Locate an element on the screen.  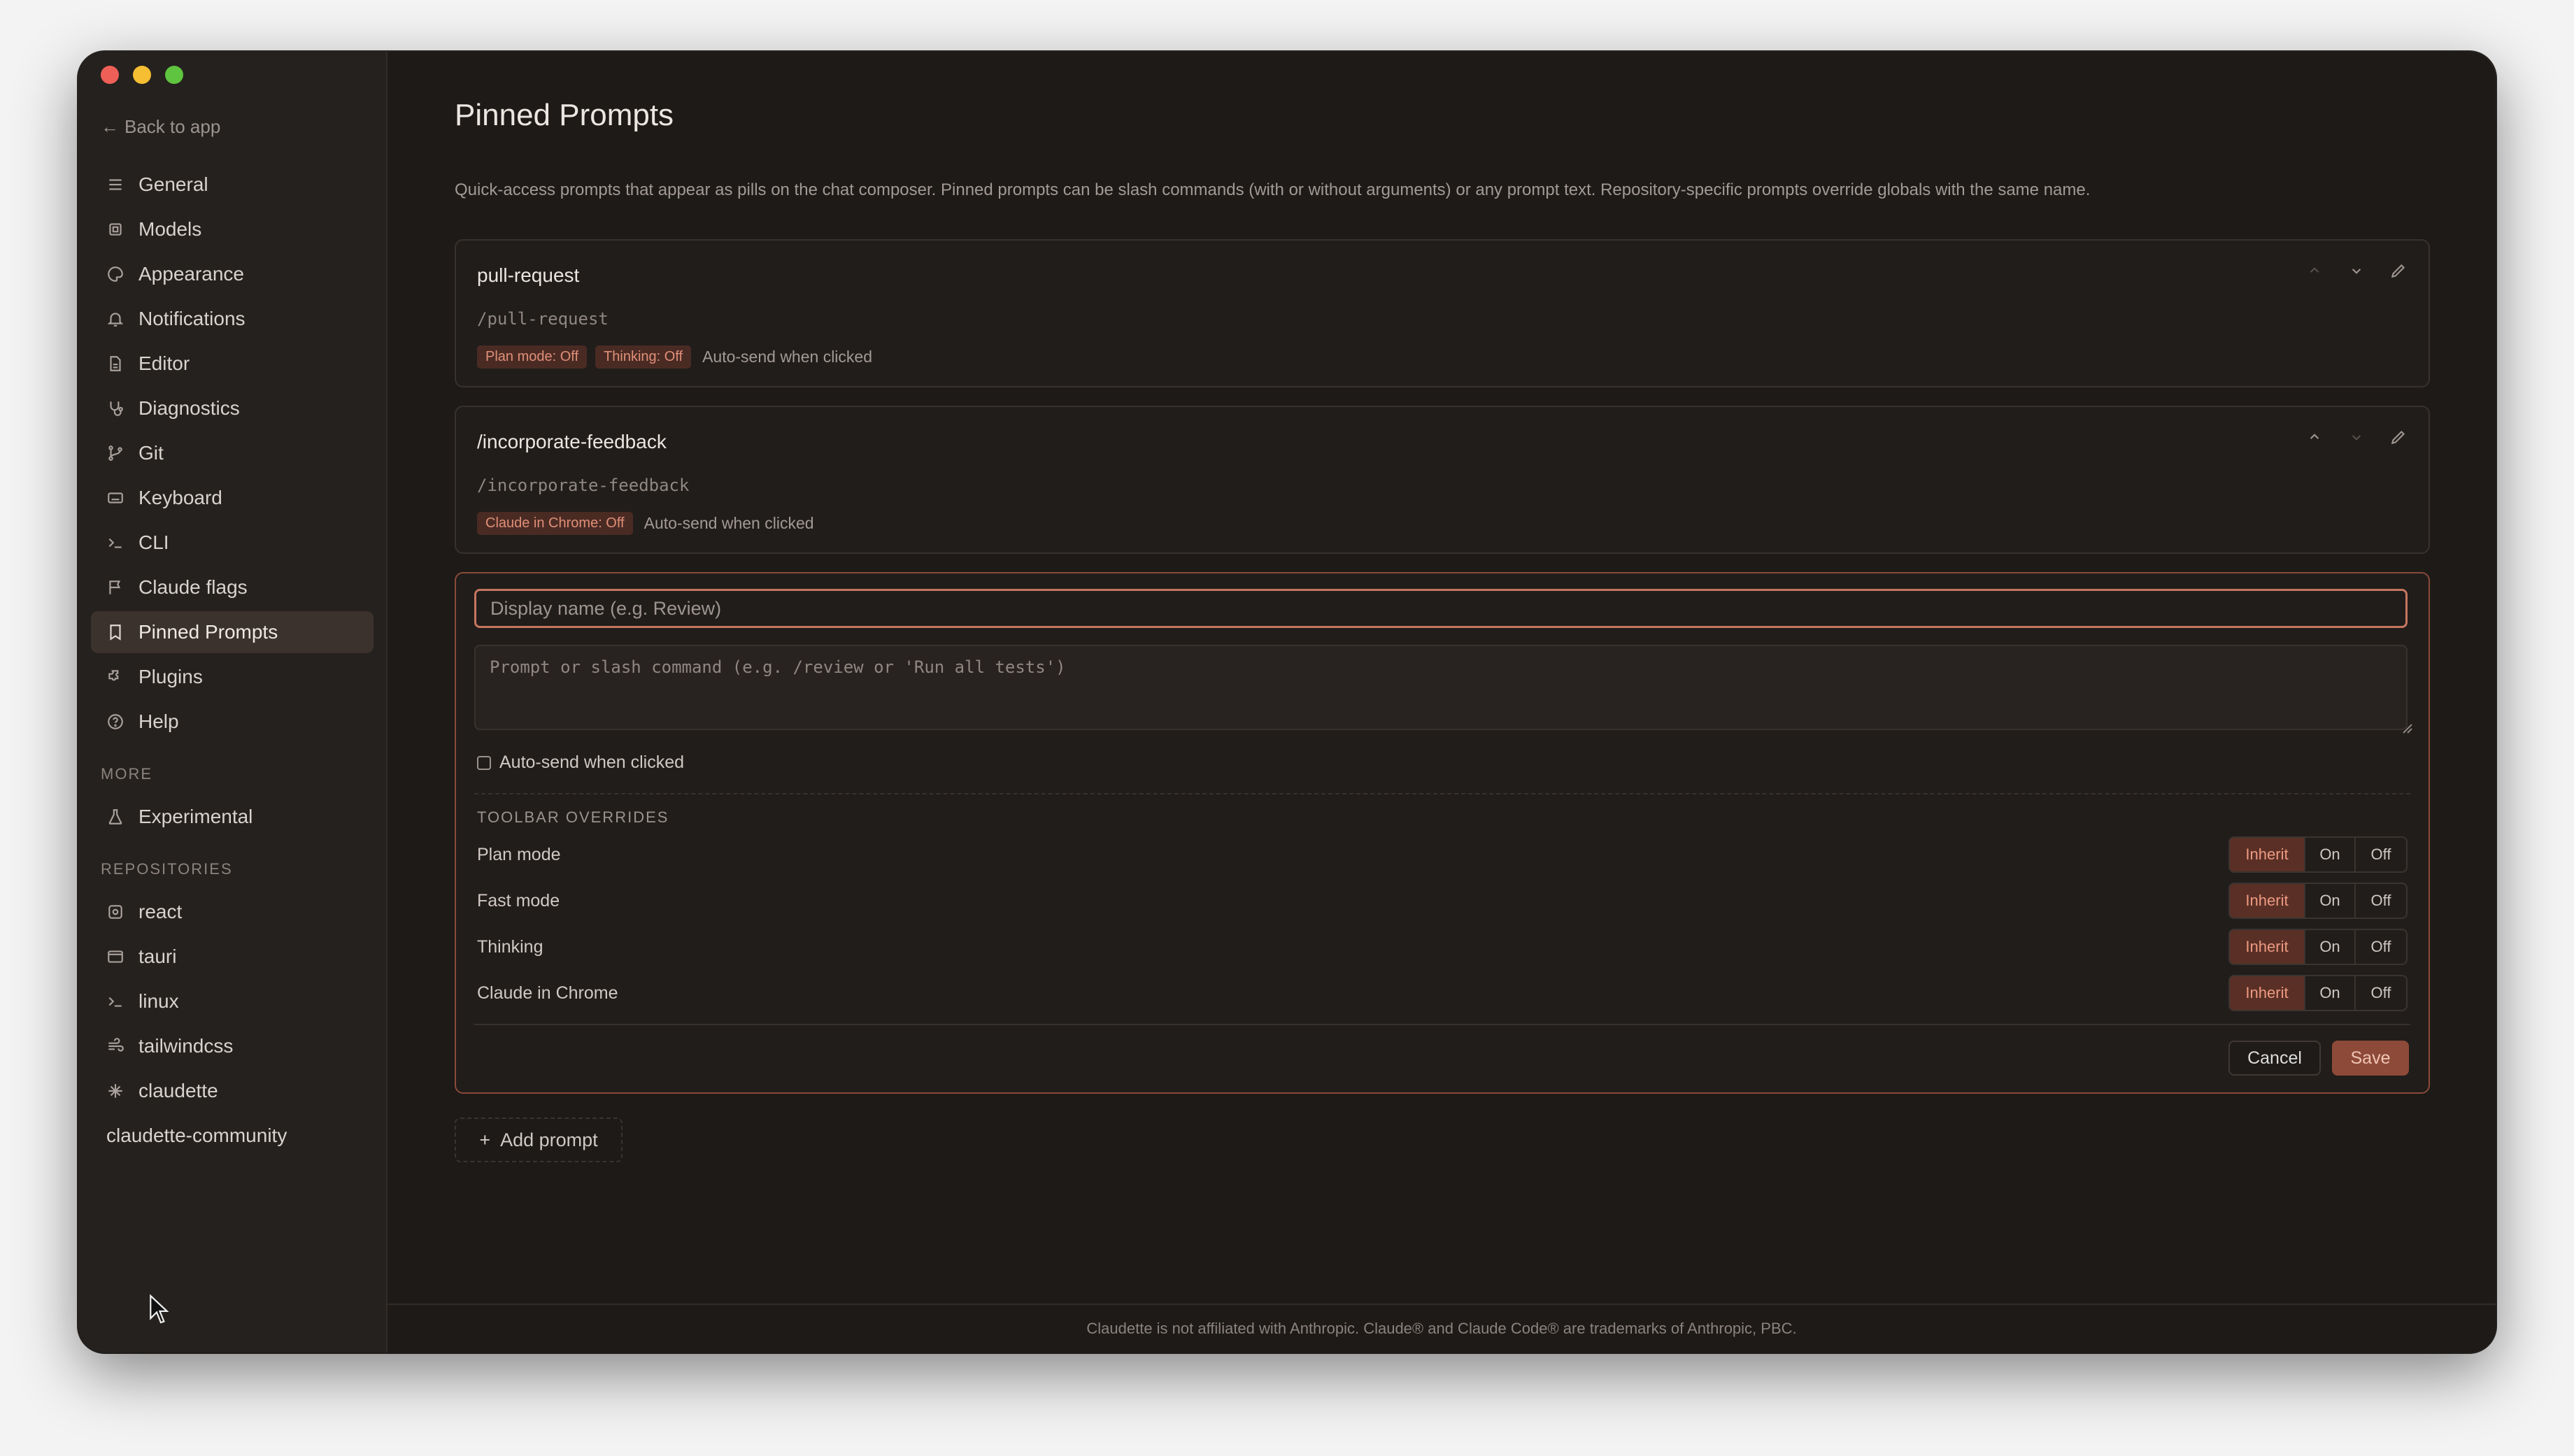
arrow-left-icon: ← is located at coordinates (110, 127).